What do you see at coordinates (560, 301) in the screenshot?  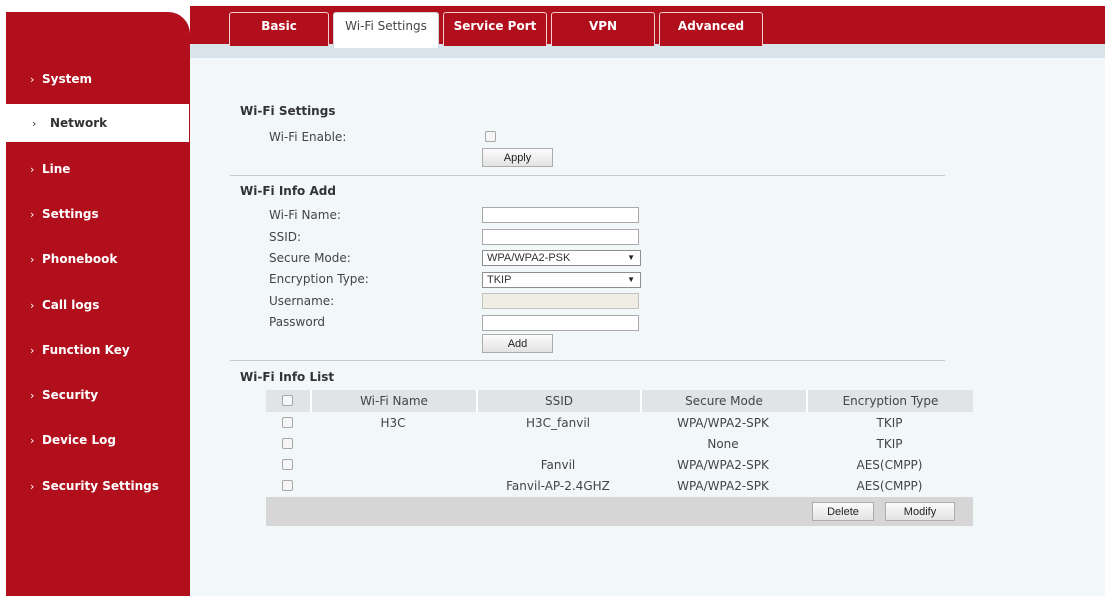 I see `username-input` at bounding box center [560, 301].